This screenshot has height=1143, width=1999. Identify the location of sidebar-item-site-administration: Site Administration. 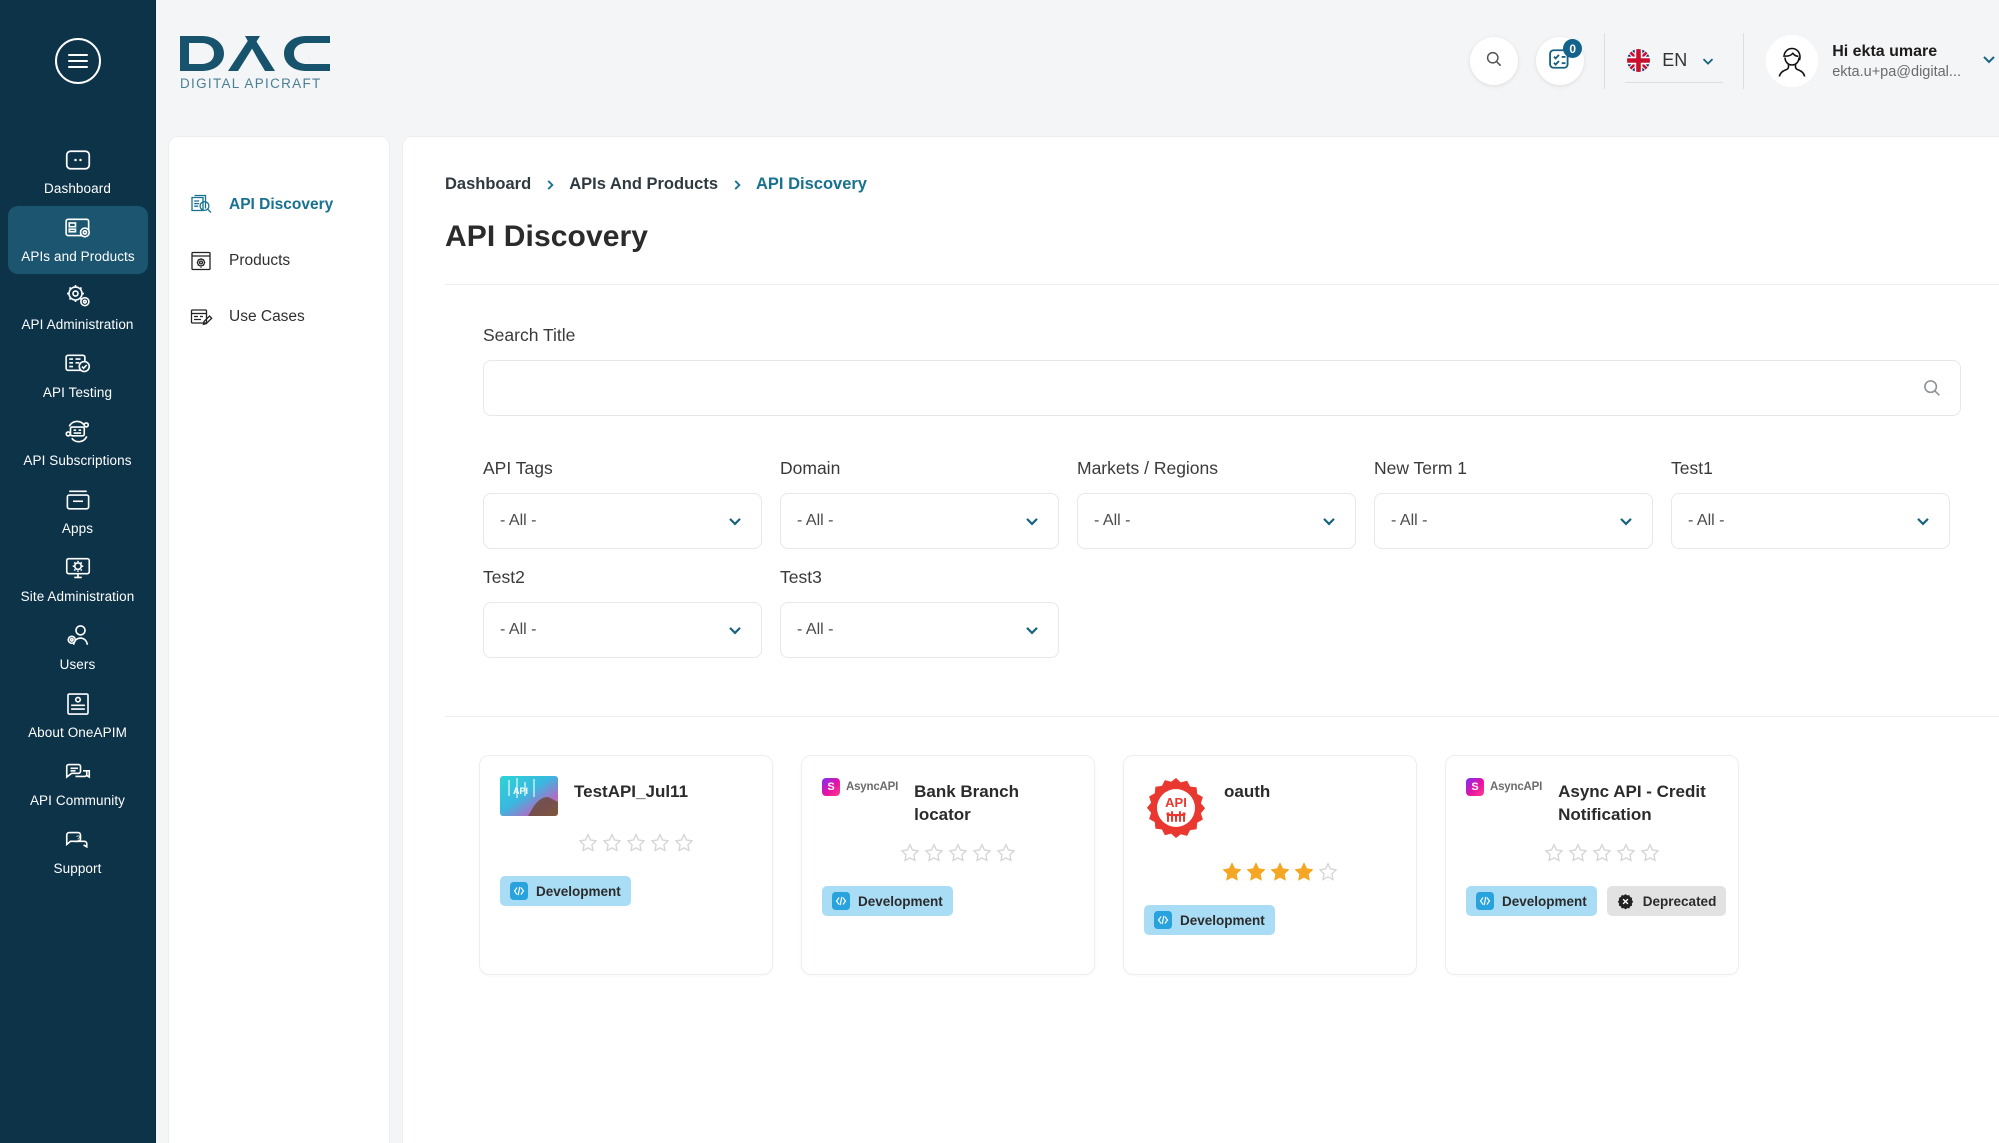
(77, 580).